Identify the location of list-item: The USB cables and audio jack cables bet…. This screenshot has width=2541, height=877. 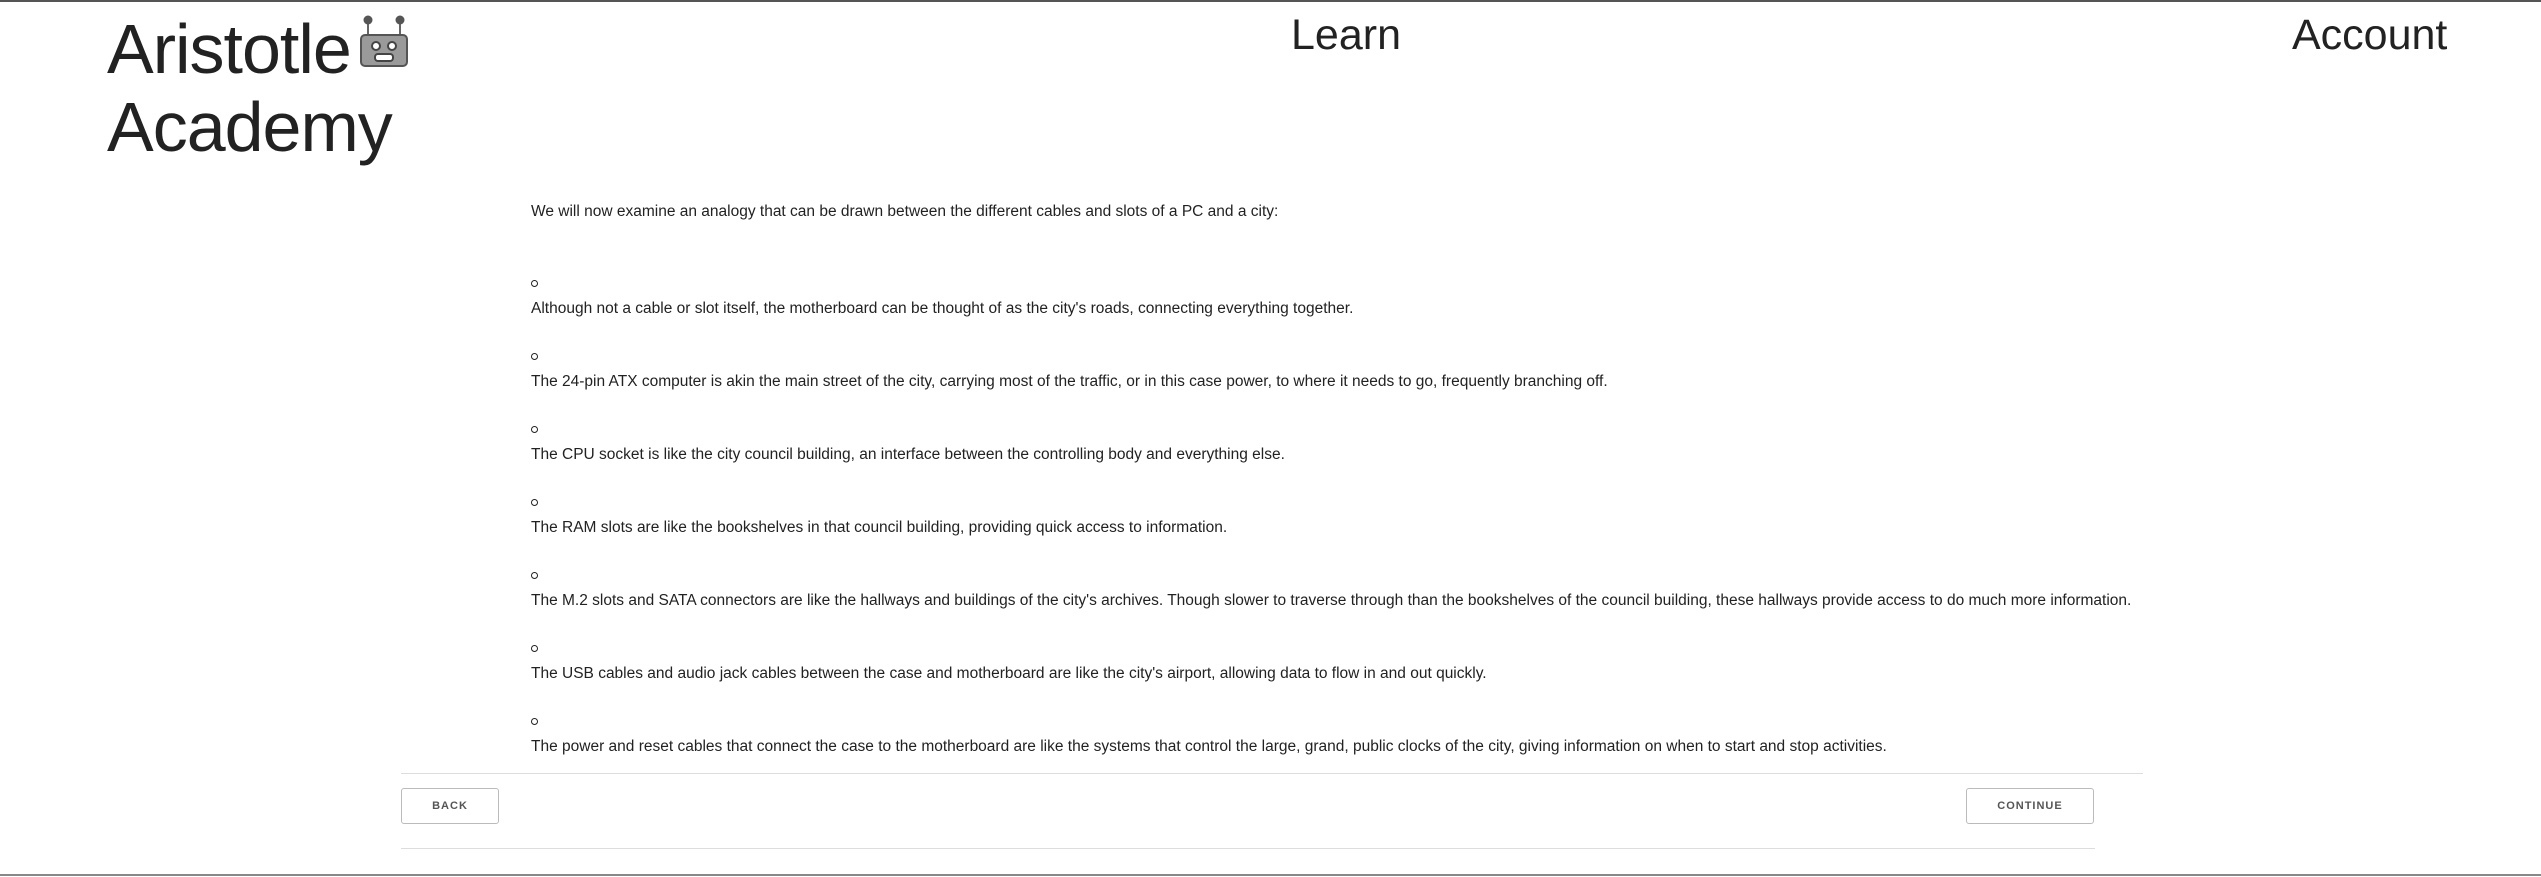
(1341, 635).